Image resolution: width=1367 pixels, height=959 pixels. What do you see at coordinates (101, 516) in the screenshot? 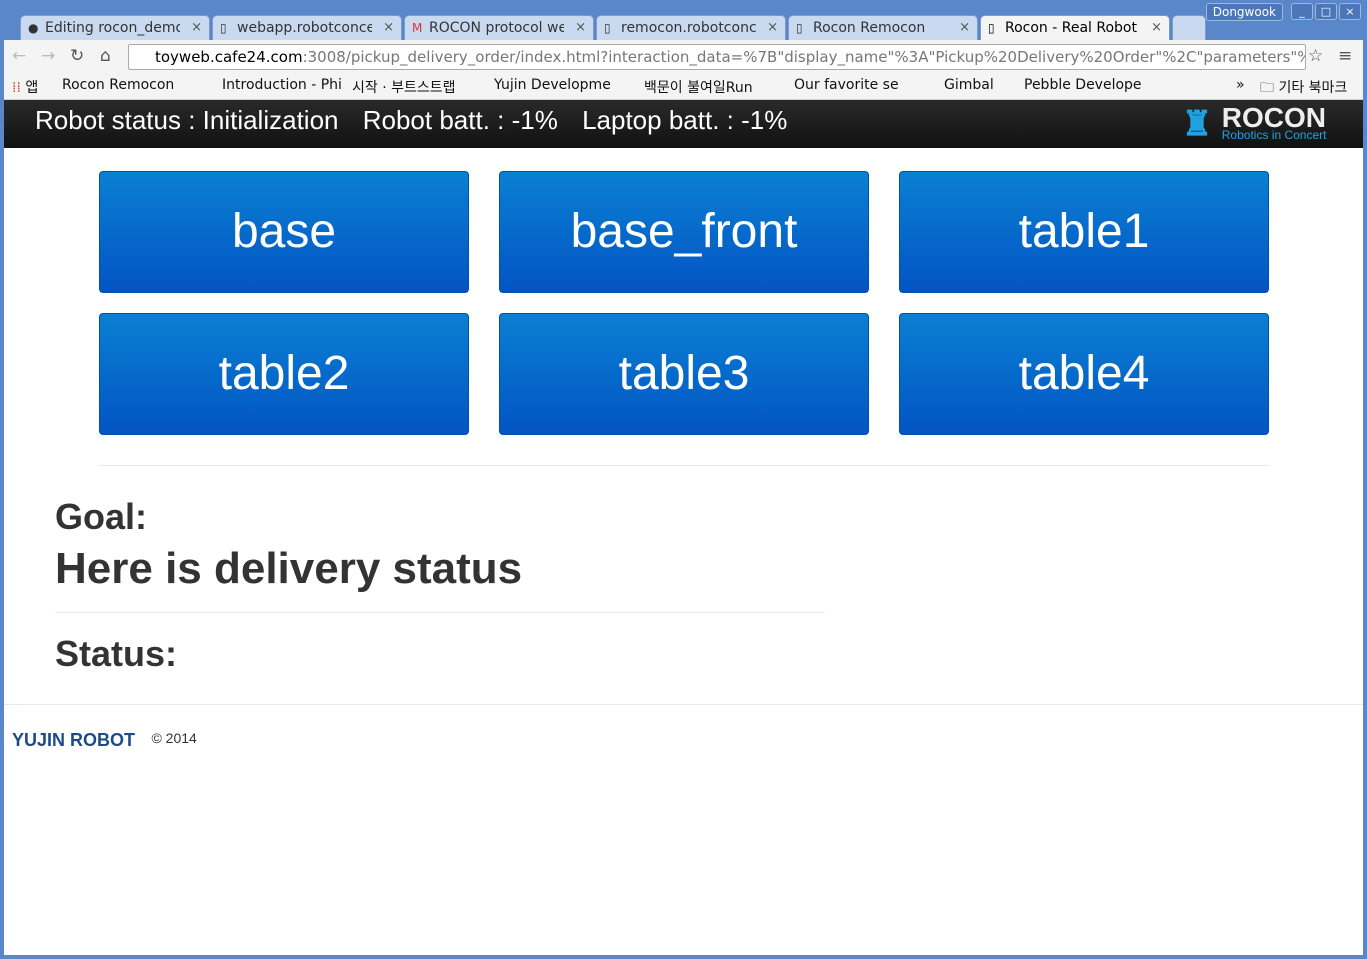
I see `goal-label: Goal:` at bounding box center [101, 516].